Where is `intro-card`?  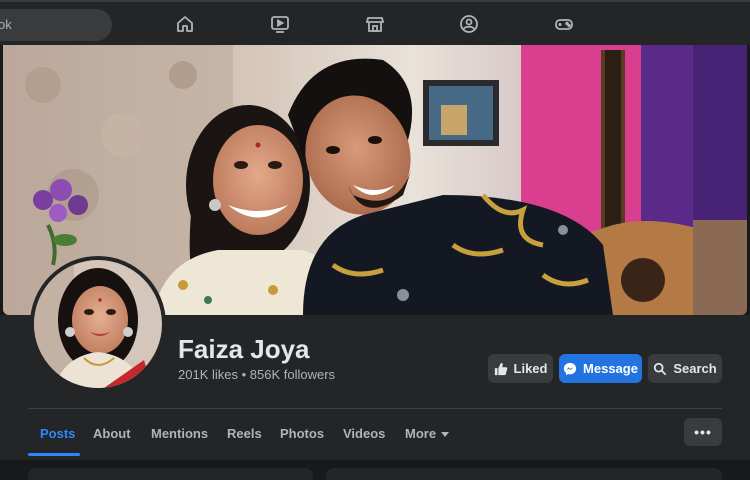
intro-card is located at coordinates (170, 474).